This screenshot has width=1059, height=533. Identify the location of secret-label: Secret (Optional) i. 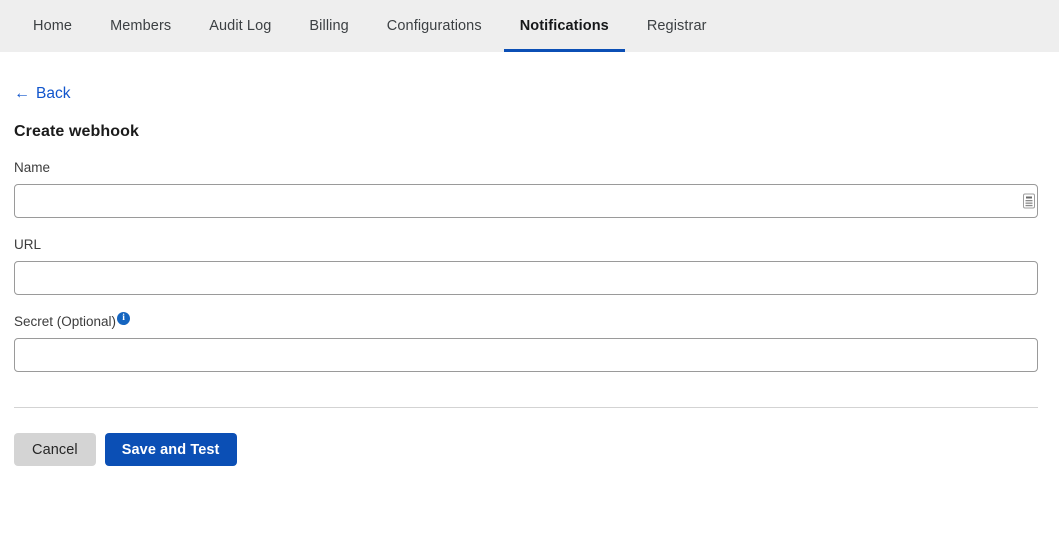
(72, 321).